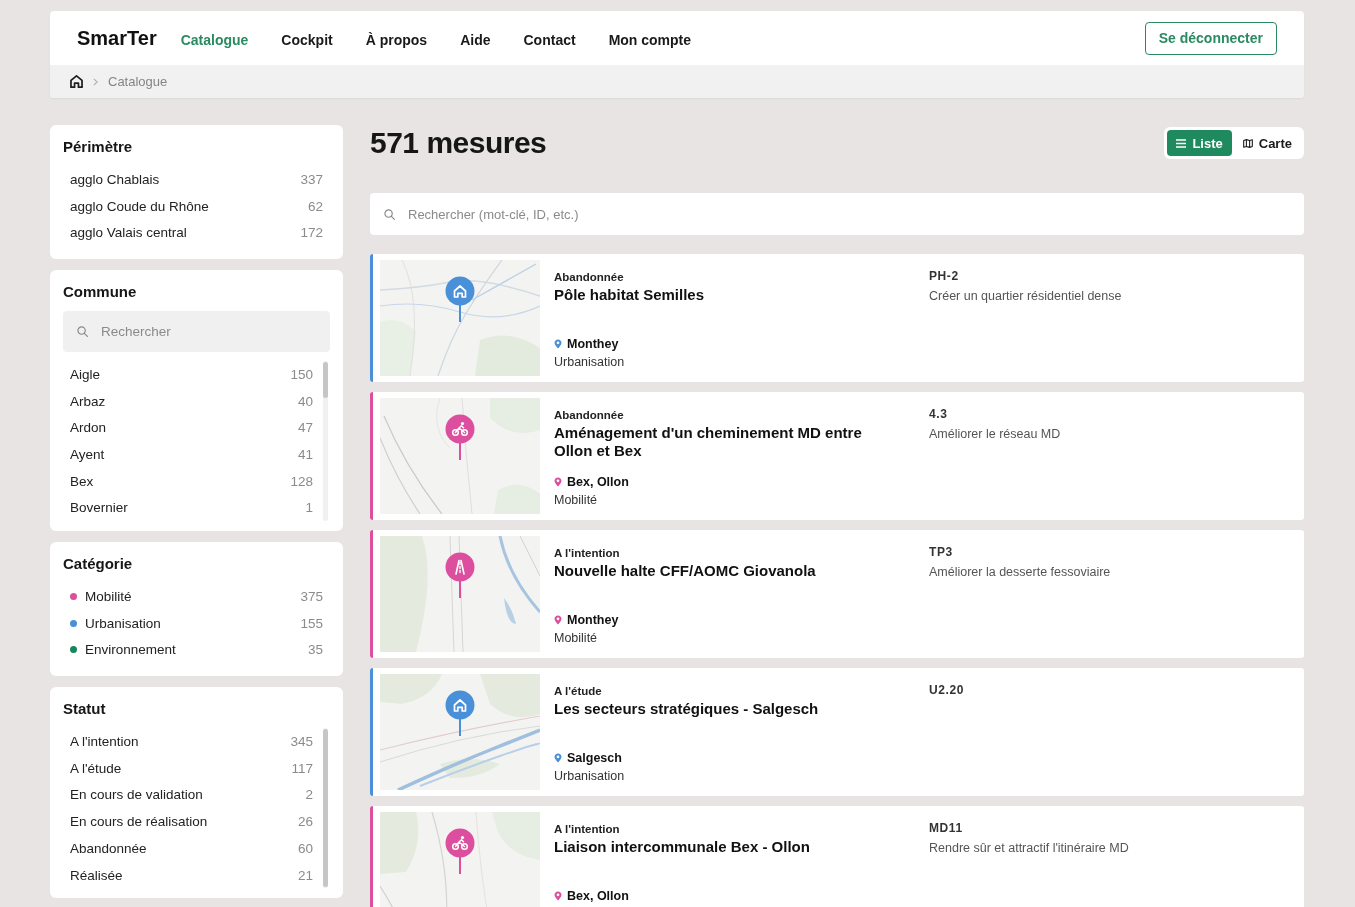  What do you see at coordinates (95, 81) in the screenshot?
I see `chevron-right-icon` at bounding box center [95, 81].